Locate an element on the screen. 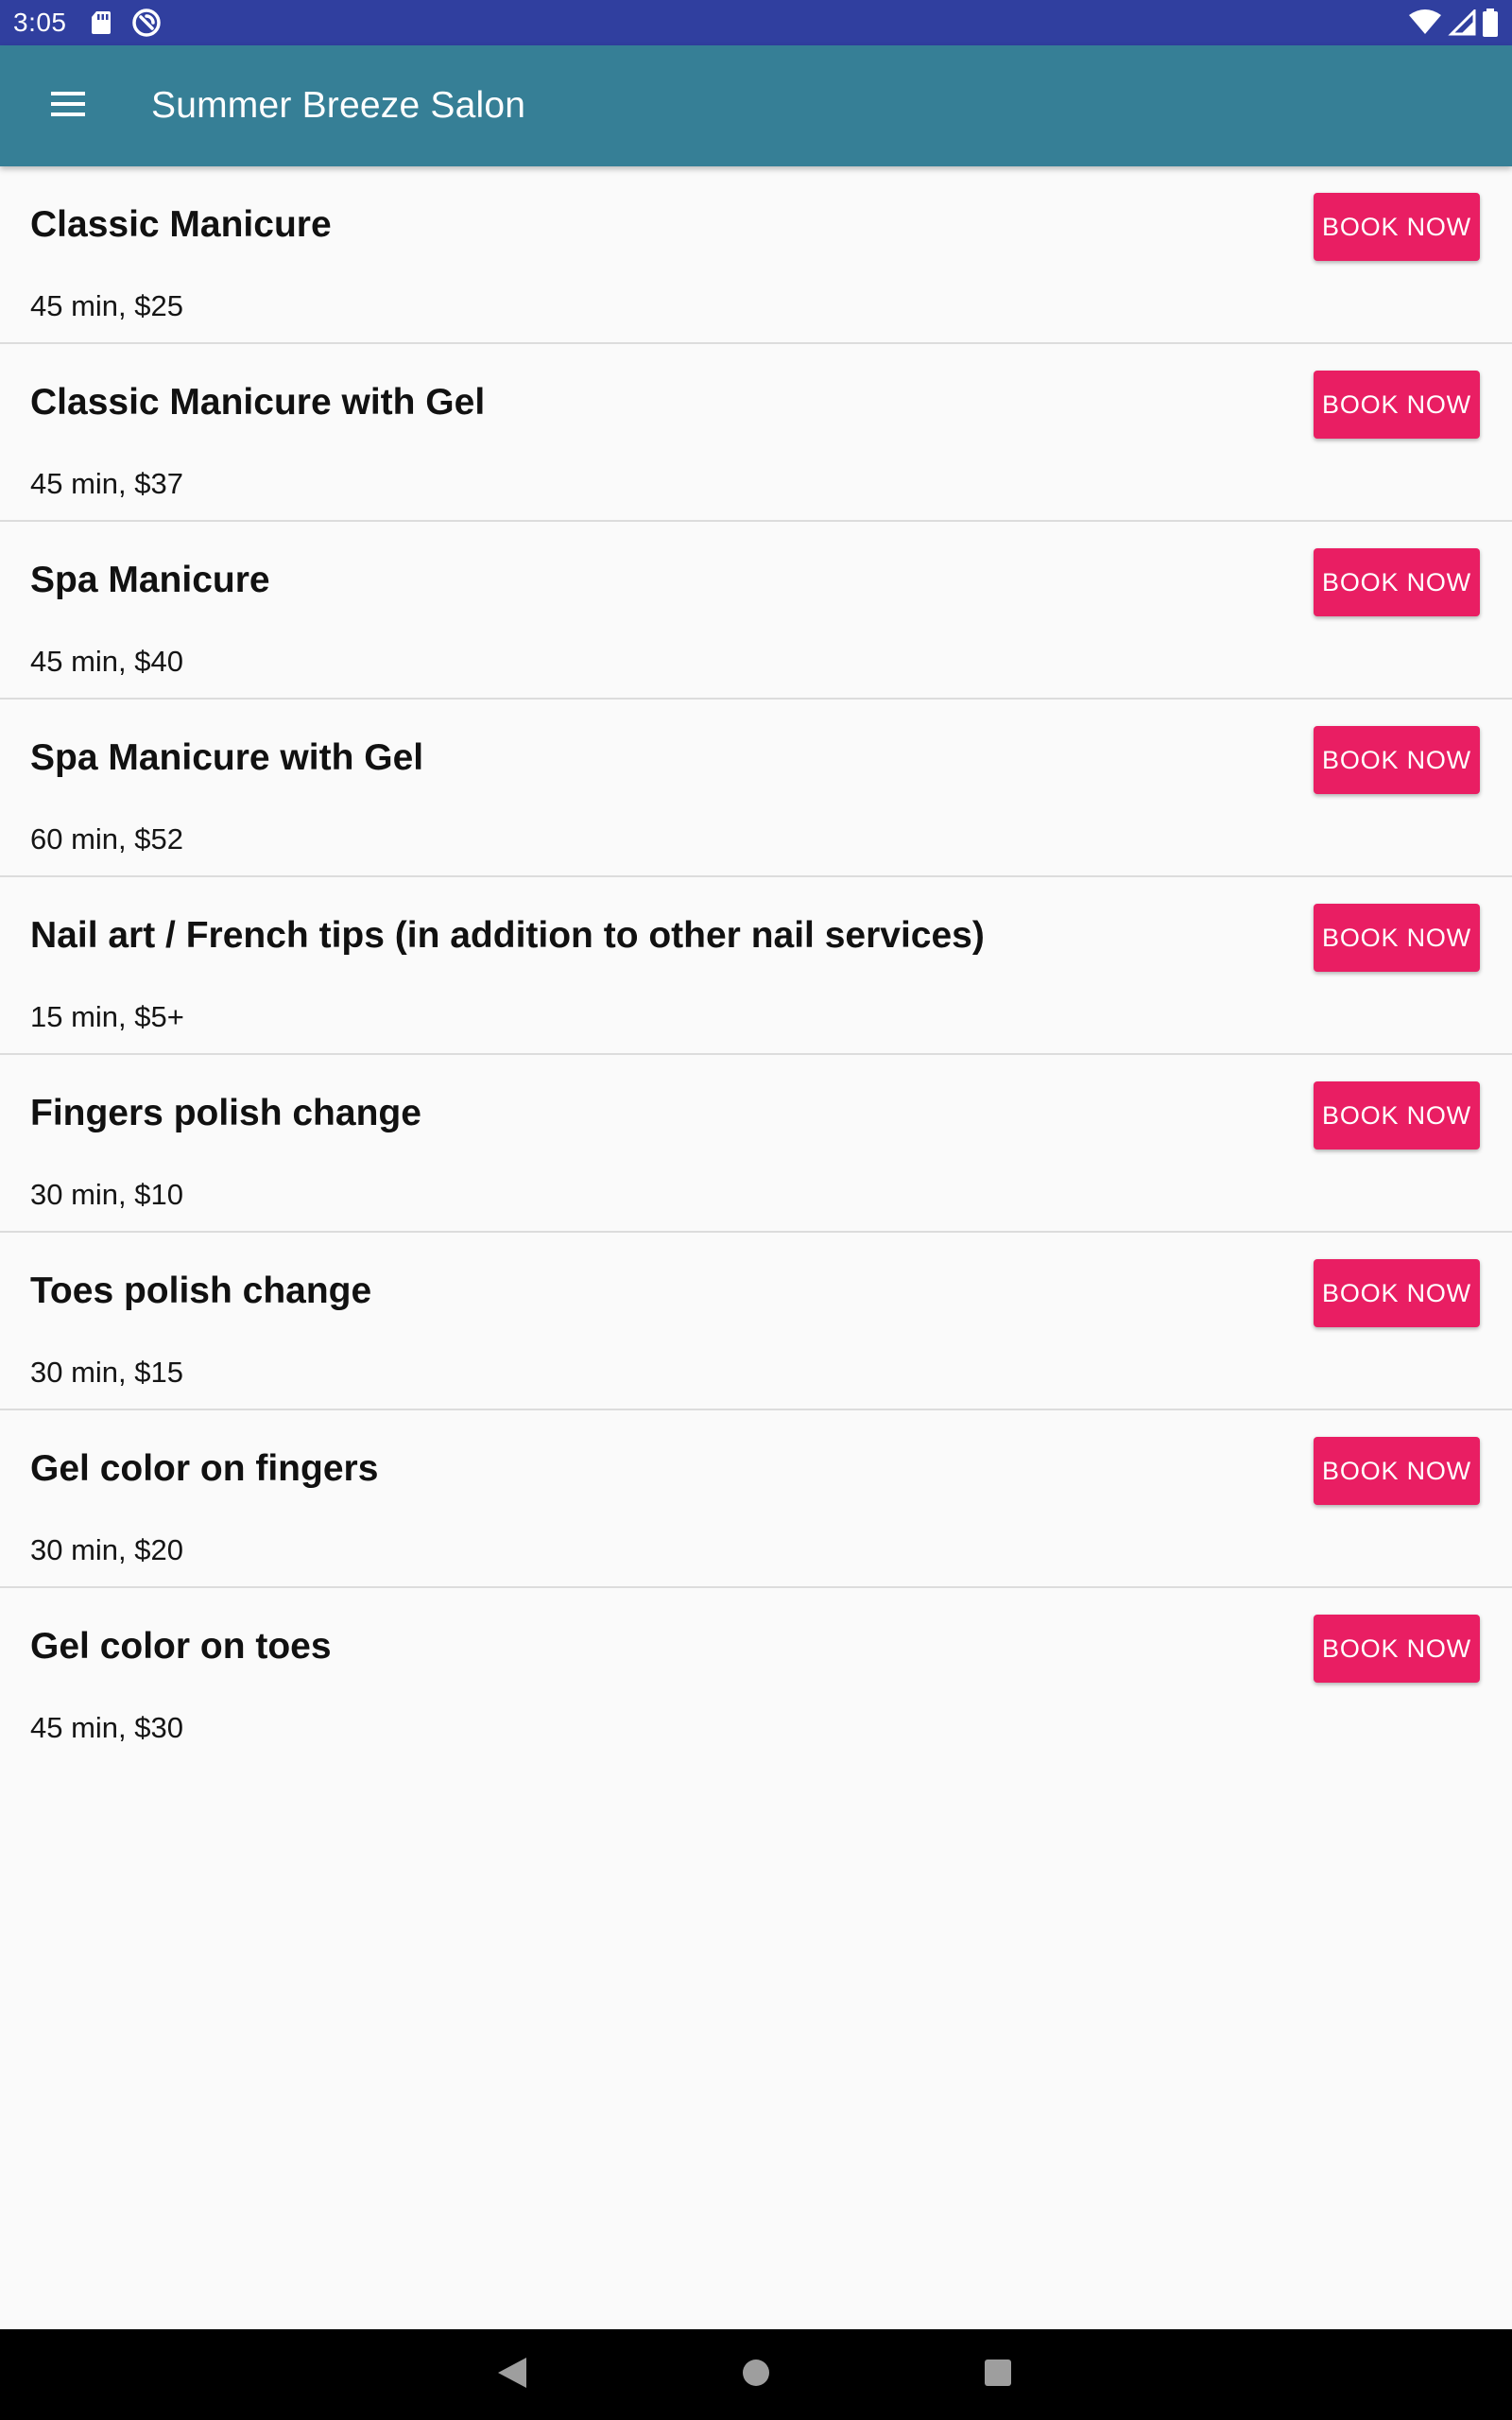 The width and height of the screenshot is (1512, 2420). service-name: Toes polish change is located at coordinates (201, 1290).